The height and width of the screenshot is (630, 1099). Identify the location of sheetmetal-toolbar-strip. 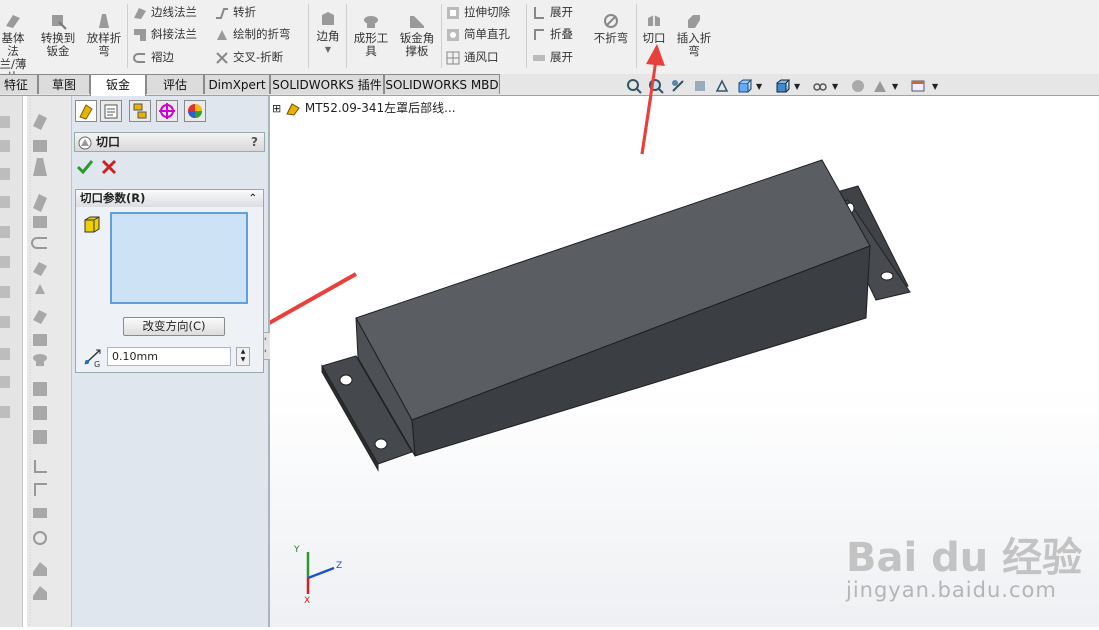
(49, 361).